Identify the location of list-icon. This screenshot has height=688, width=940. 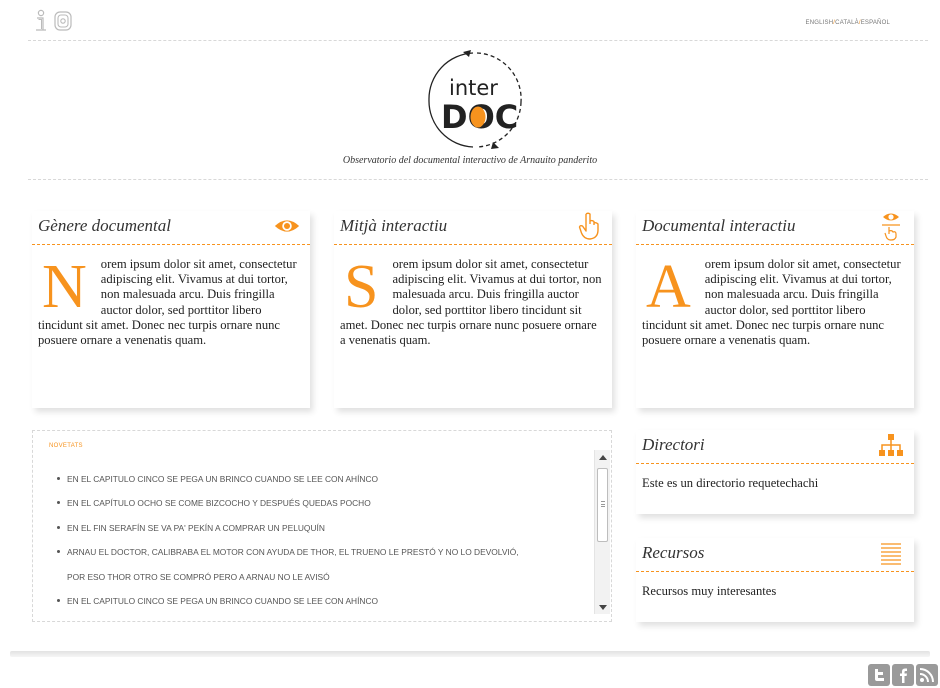
(891, 553).